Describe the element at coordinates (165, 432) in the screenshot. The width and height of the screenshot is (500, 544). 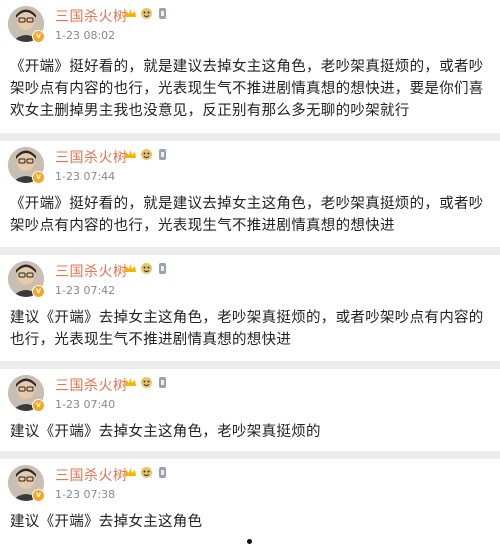
I see `post-text: 建议《开端》去掉女主这角色，老吵架真挺烦的` at that location.